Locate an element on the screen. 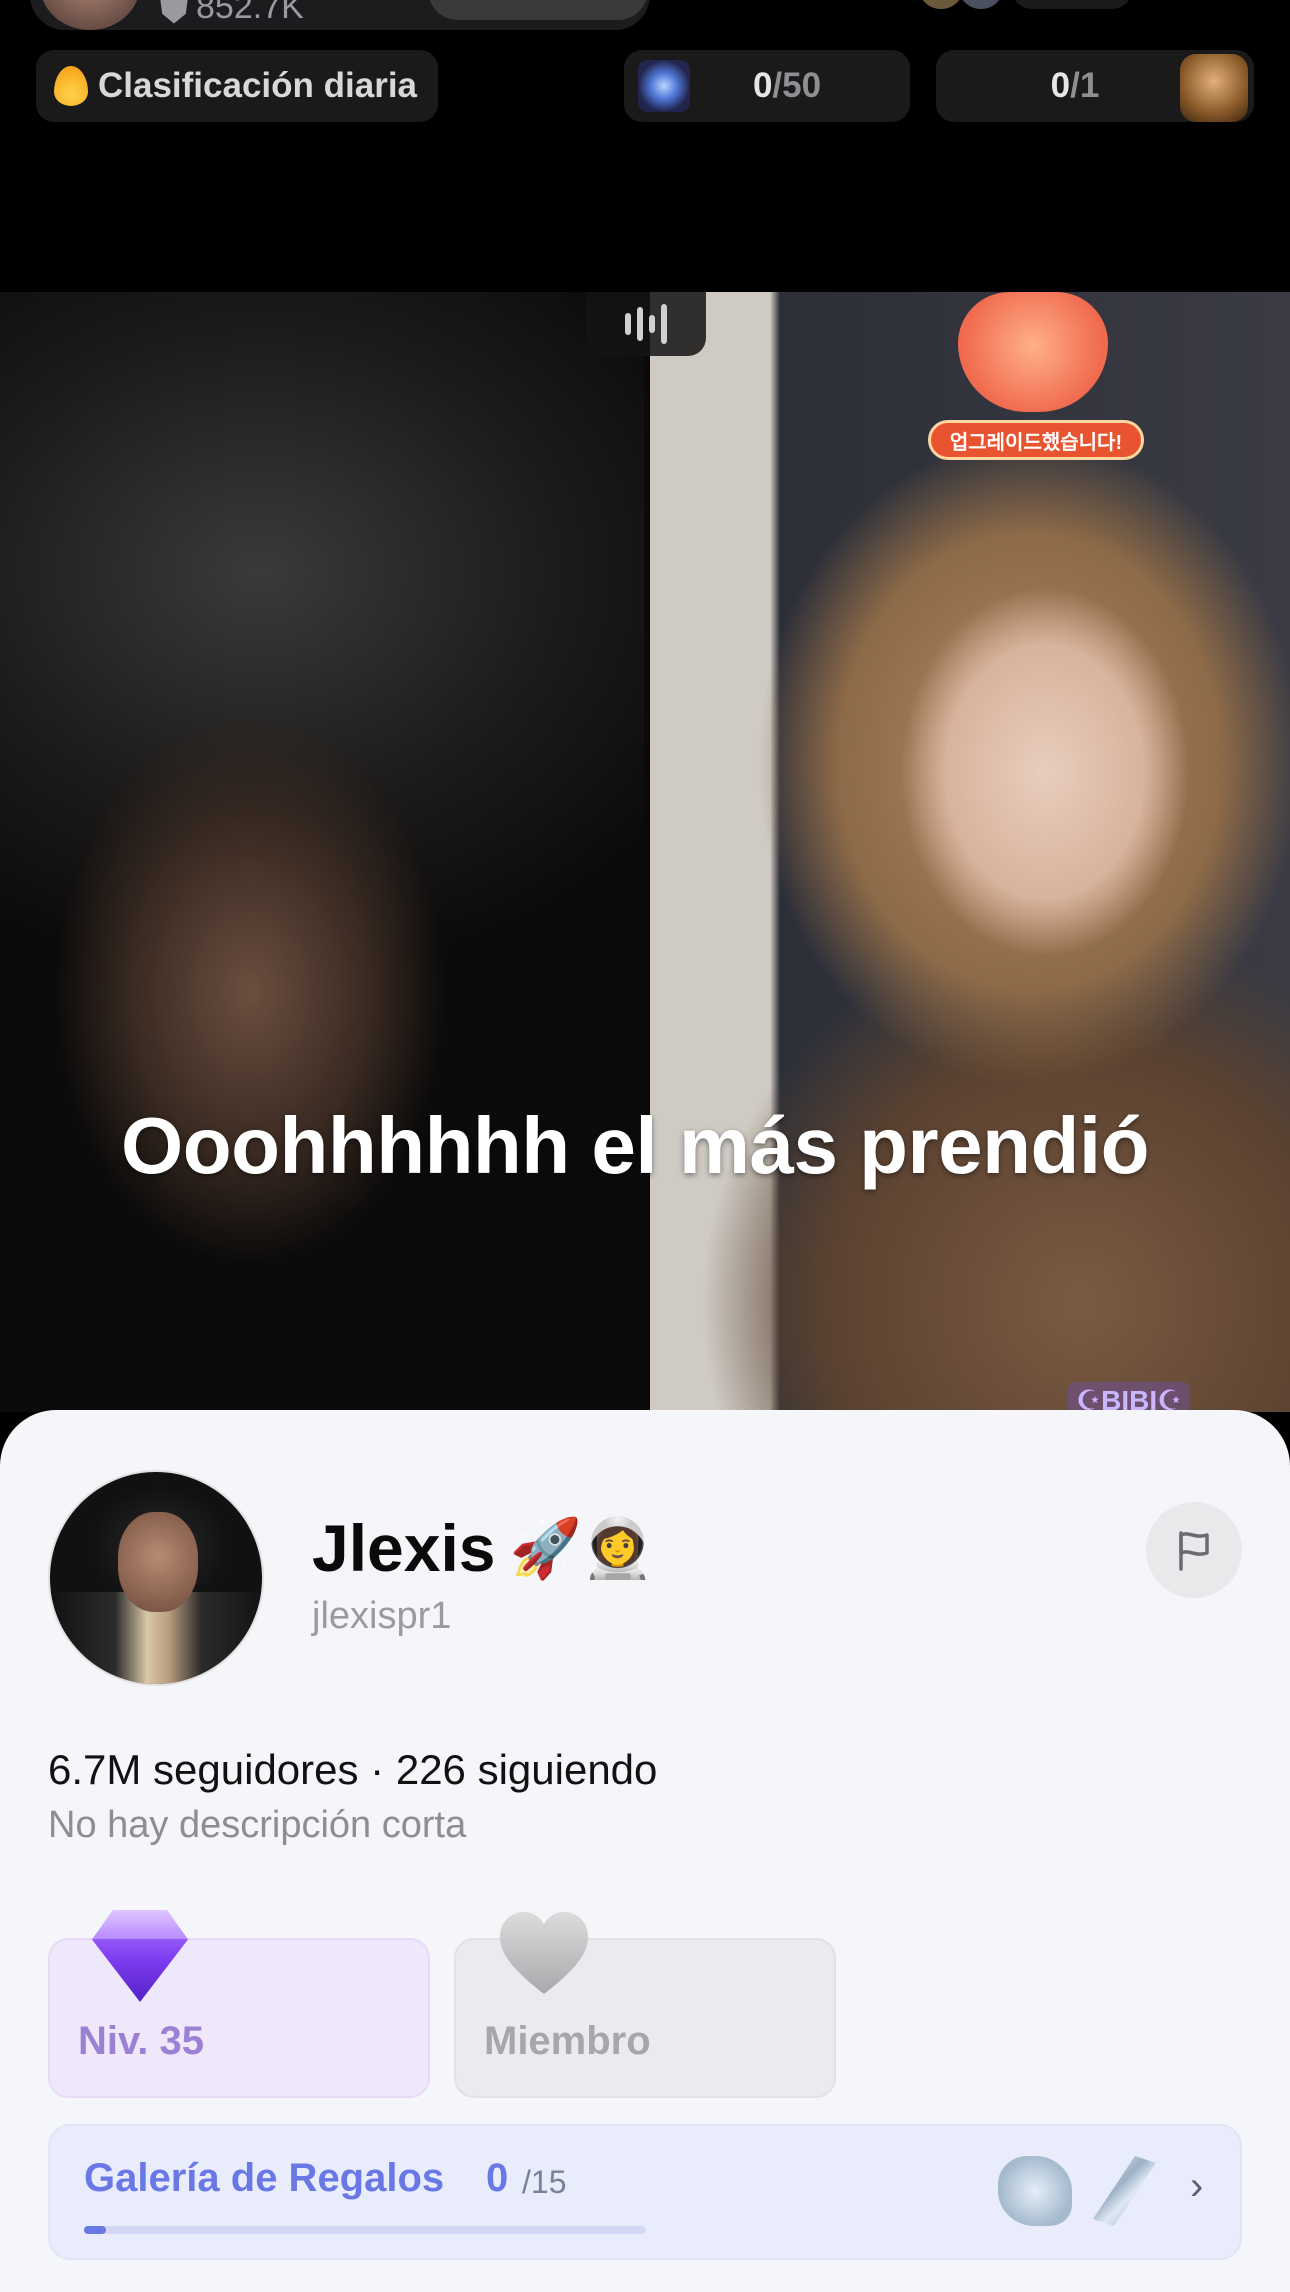  sparkle-icon is located at coordinates (664, 86).